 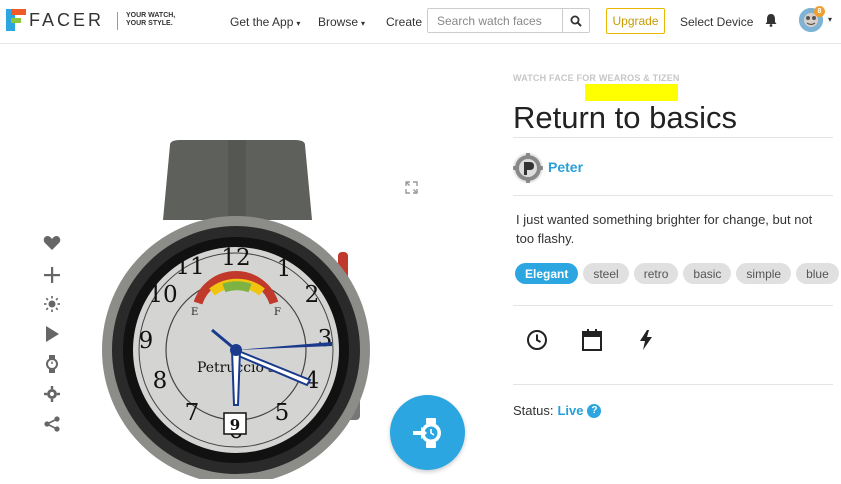 What do you see at coordinates (631, 92) in the screenshot?
I see `highlight-mark` at bounding box center [631, 92].